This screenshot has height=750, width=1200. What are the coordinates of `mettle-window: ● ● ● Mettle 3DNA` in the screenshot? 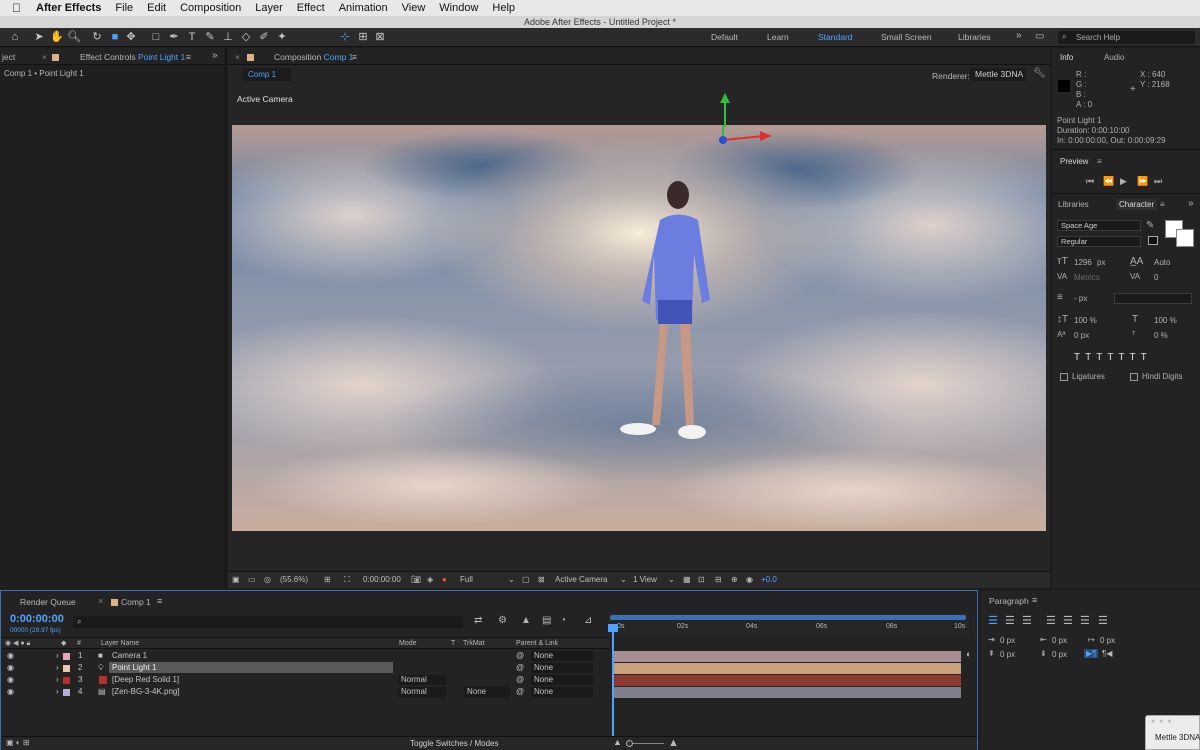 It's located at (1172, 732).